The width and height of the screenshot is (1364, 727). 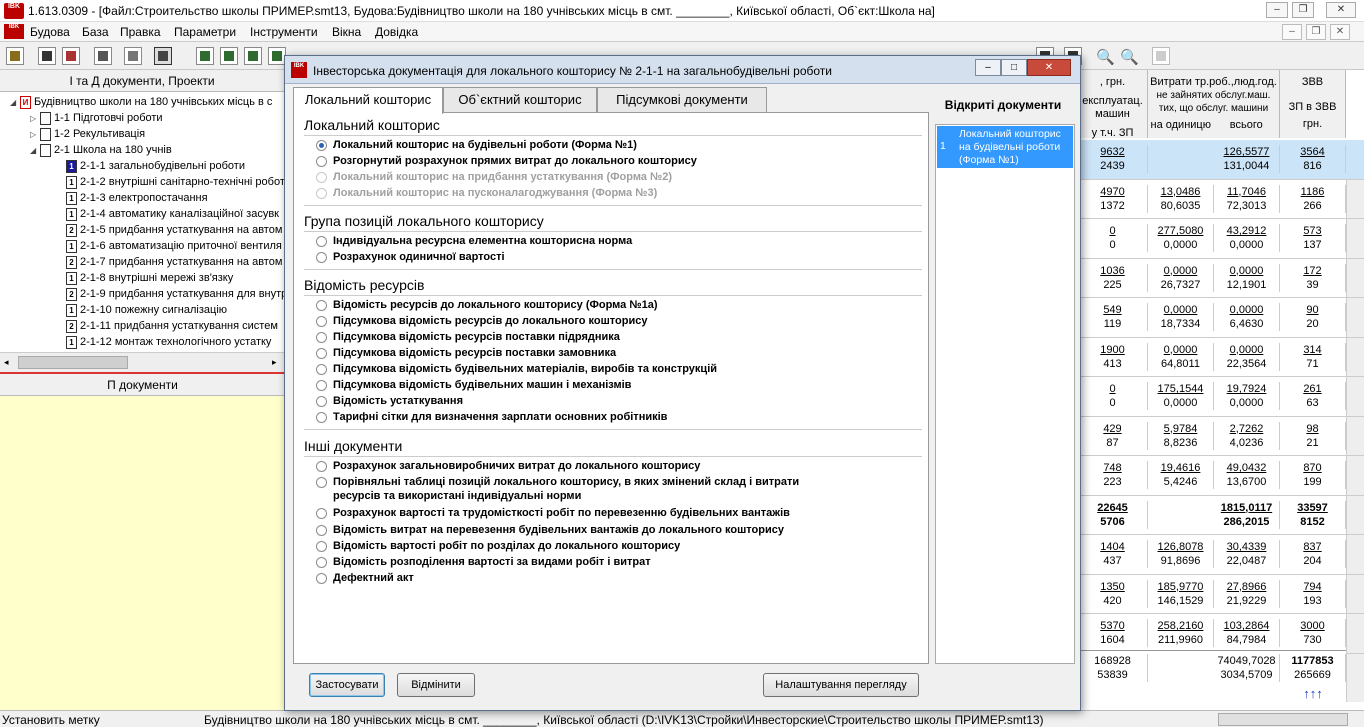 I want to click on mdi-minimize-icon: –, so click(x=1292, y=32).